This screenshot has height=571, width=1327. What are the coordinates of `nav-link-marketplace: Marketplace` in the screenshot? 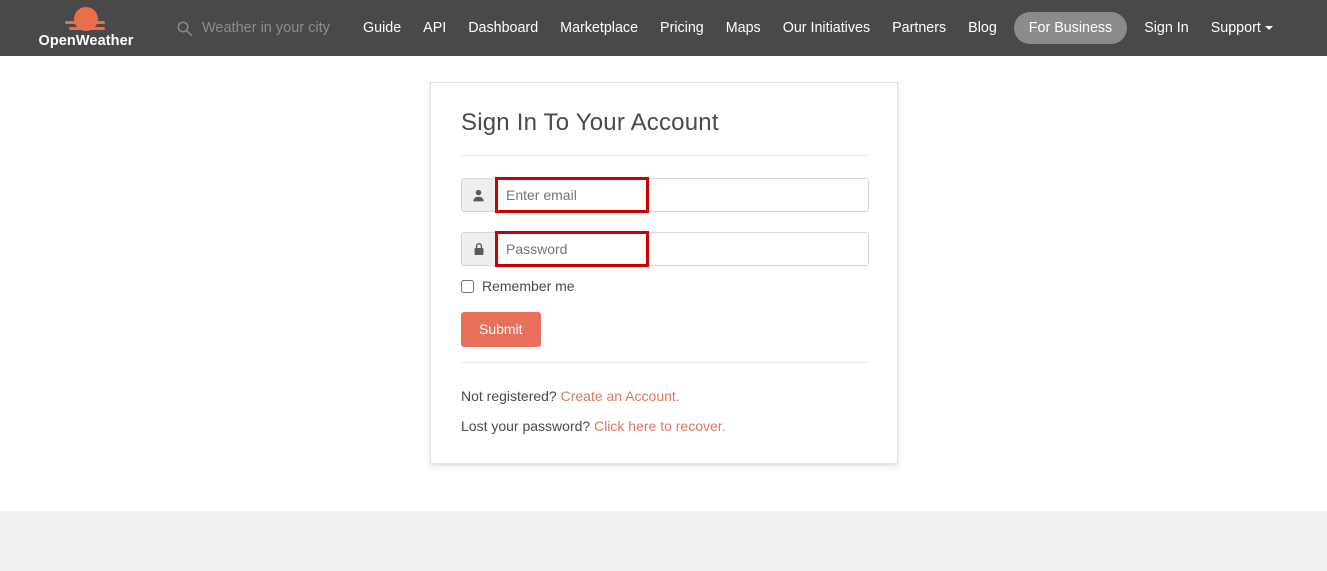 It's located at (599, 28).